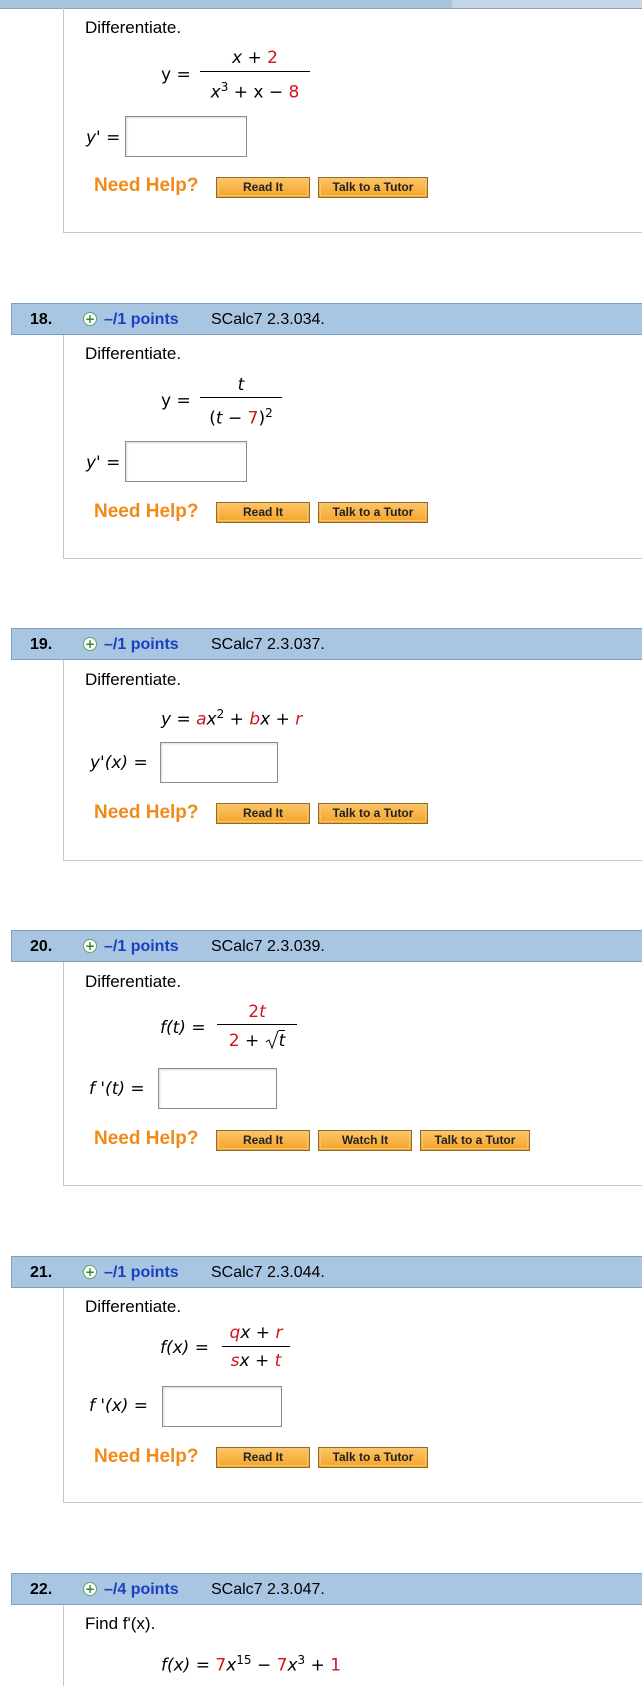 This screenshot has height=1686, width=642. I want to click on question-number: 21., so click(41, 1272).